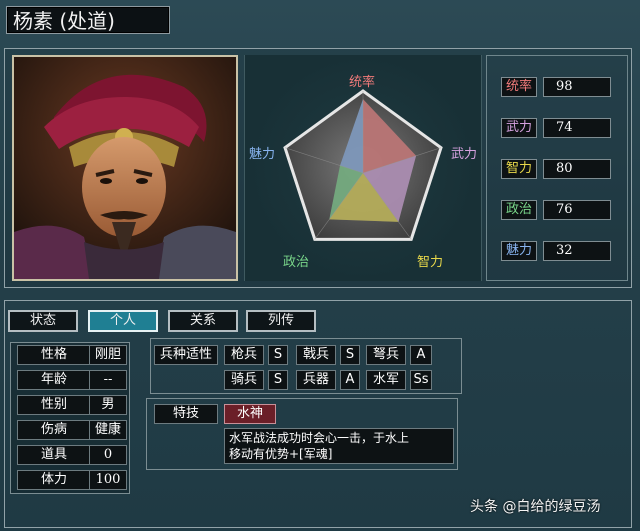 The height and width of the screenshot is (531, 640). Describe the element at coordinates (108, 430) in the screenshot. I see `info-value-injury: 健康` at that location.